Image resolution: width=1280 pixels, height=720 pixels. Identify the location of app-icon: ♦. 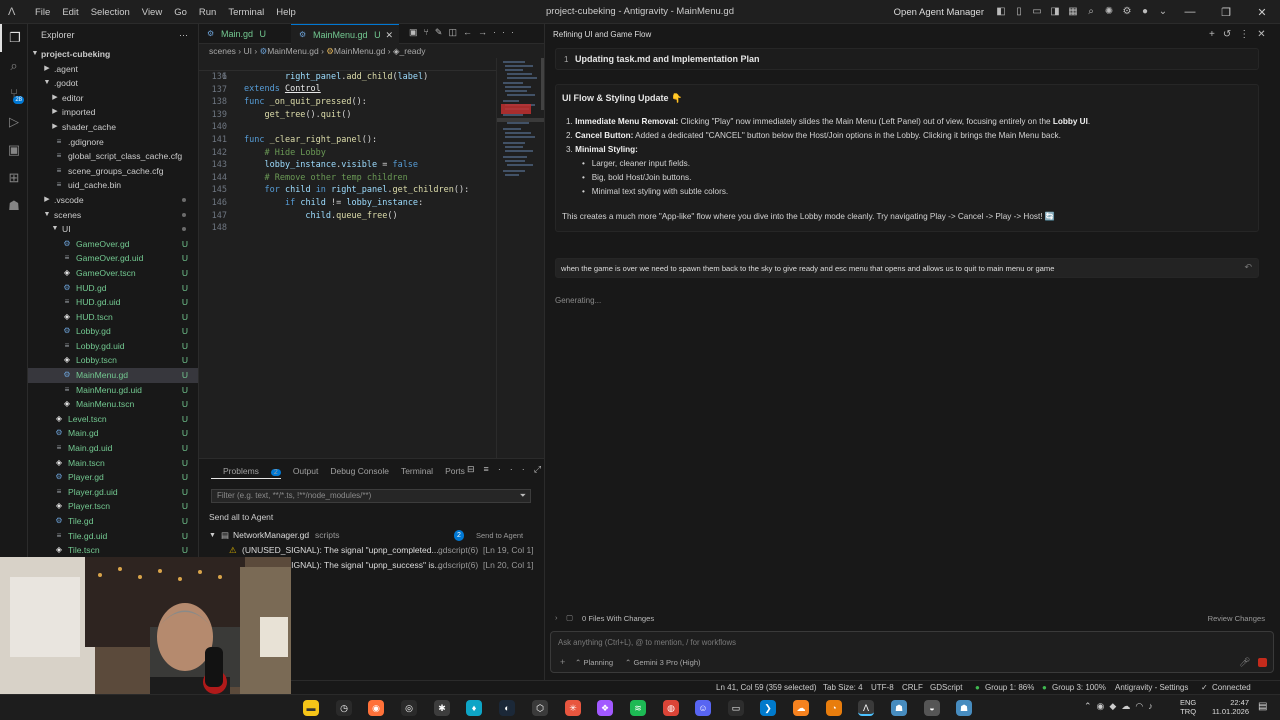
(474, 708).